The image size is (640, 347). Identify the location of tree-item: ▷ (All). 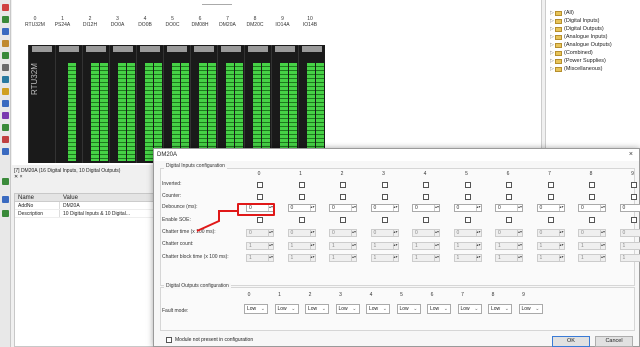
(595, 13).